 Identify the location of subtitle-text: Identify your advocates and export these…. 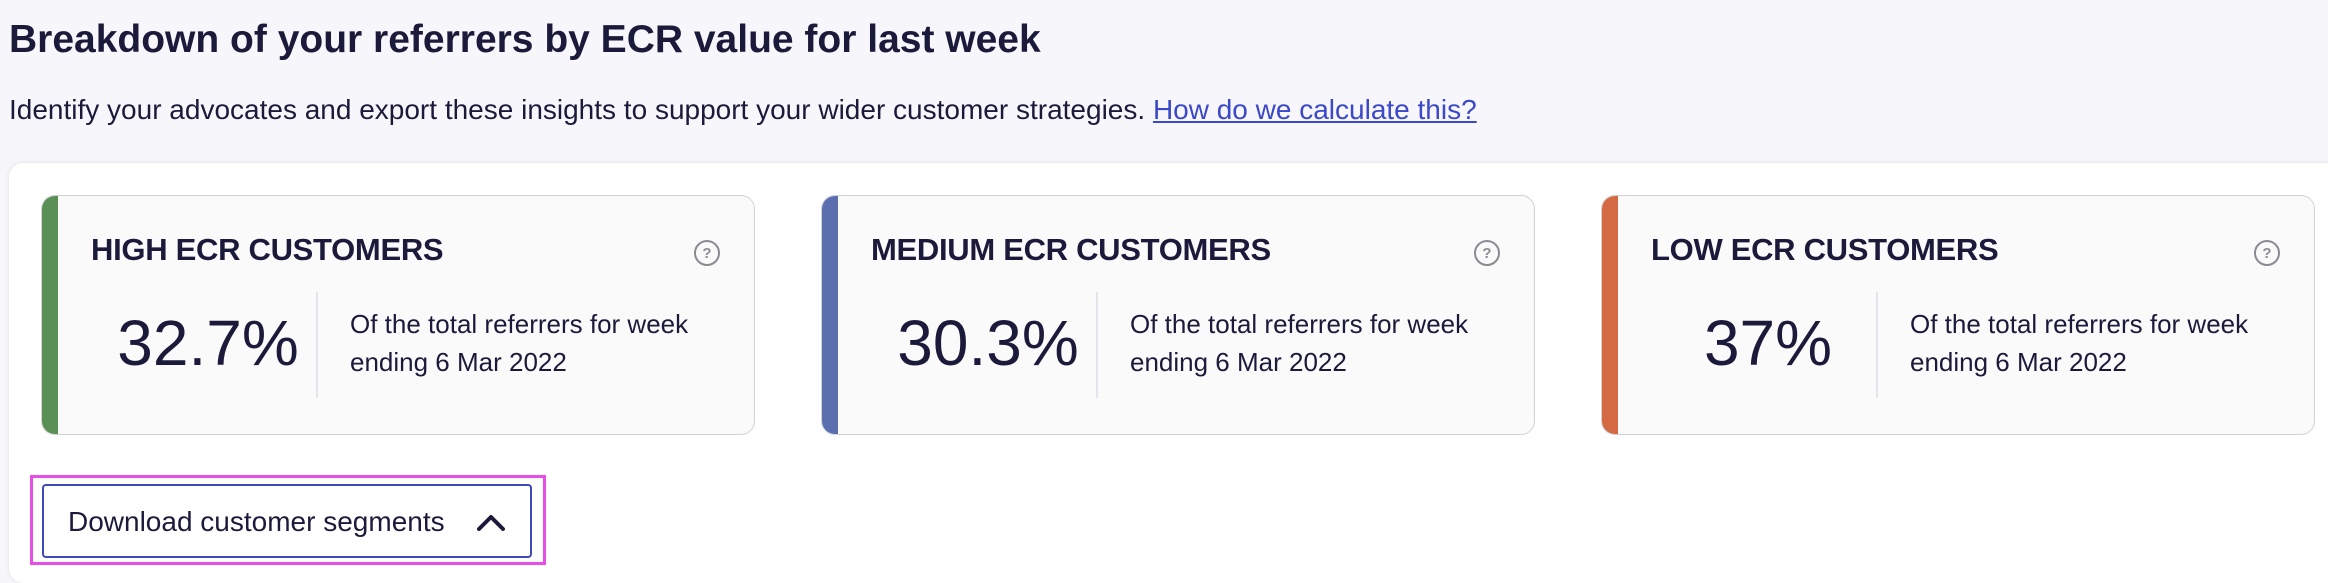
(577, 109).